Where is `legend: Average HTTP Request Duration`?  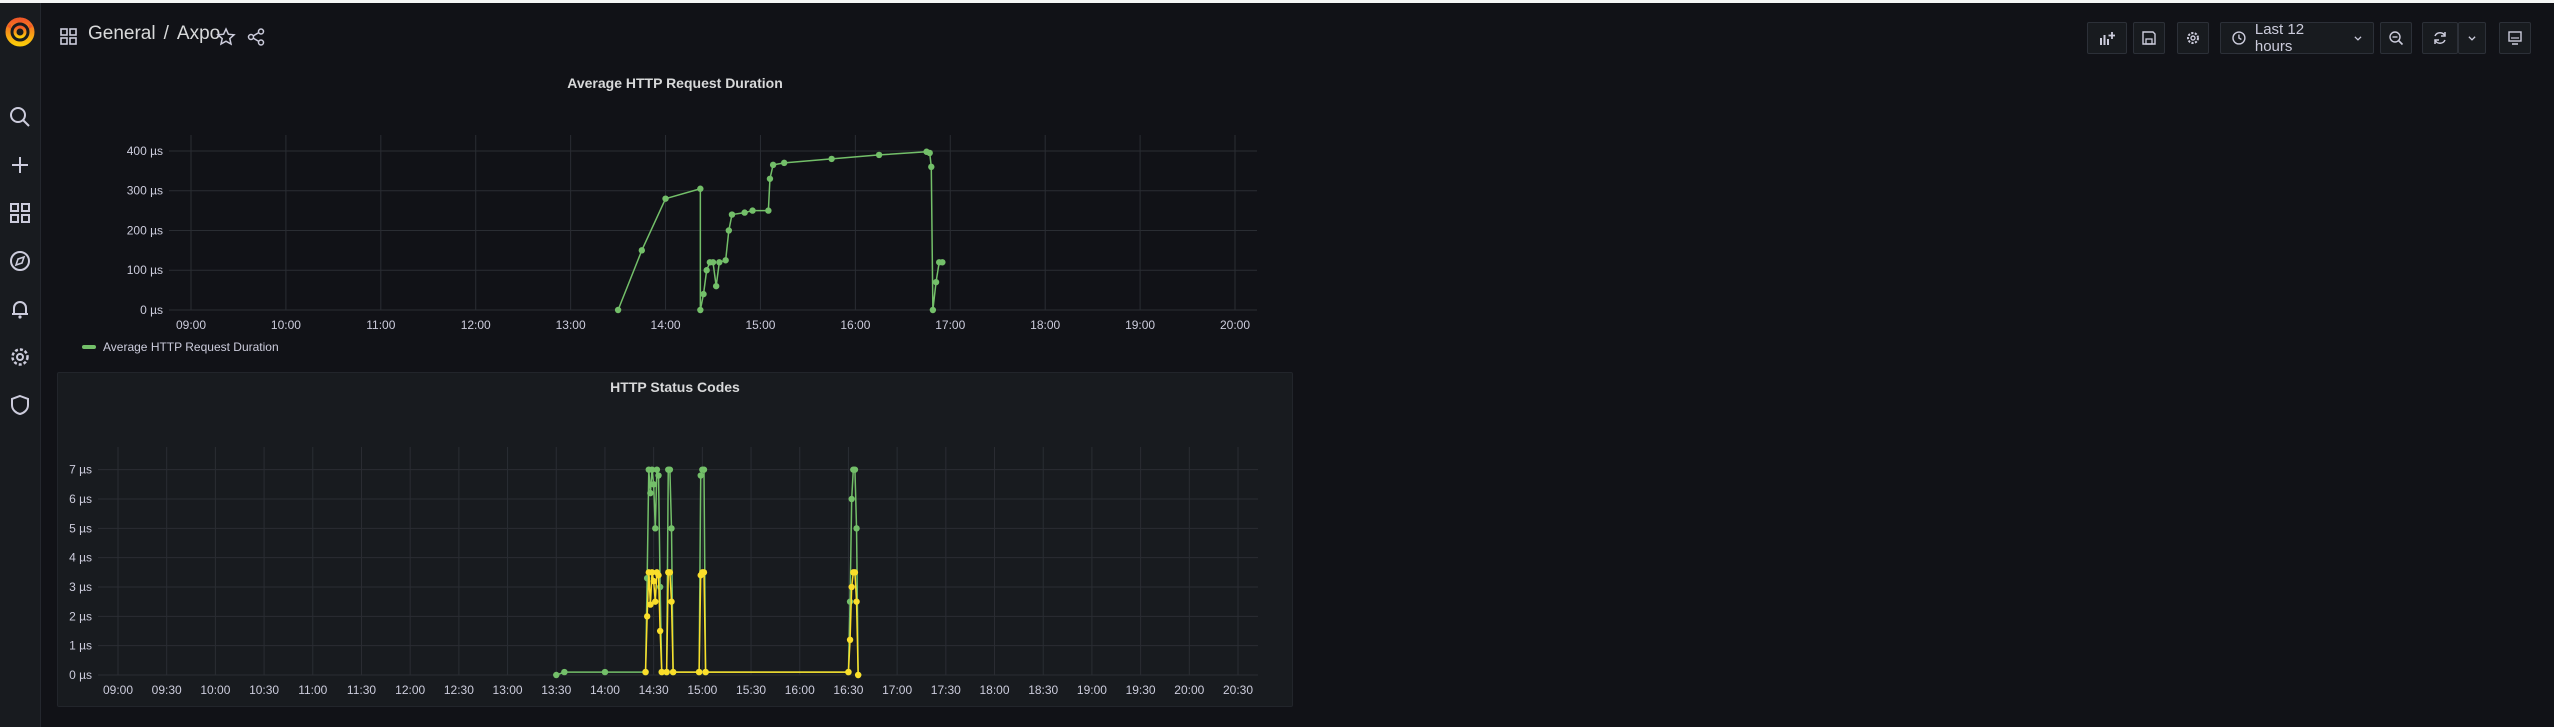 legend: Average HTTP Request Duration is located at coordinates (180, 347).